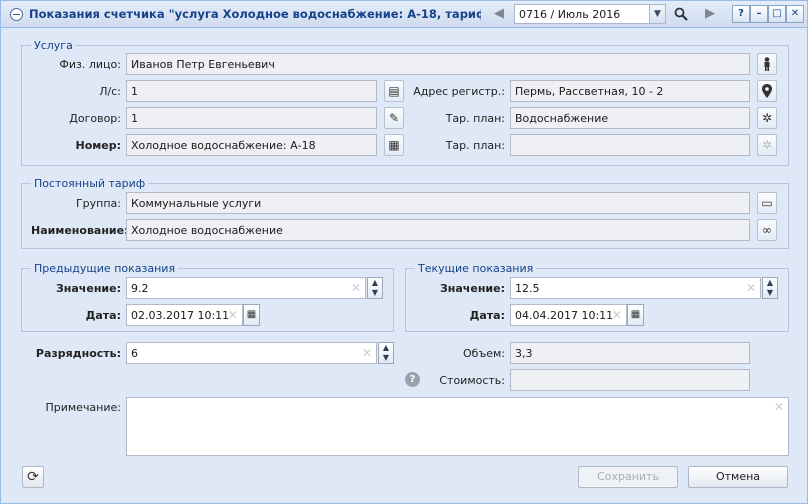 Image resolution: width=808 pixels, height=504 pixels. I want to click on maximize-button: □, so click(777, 14).